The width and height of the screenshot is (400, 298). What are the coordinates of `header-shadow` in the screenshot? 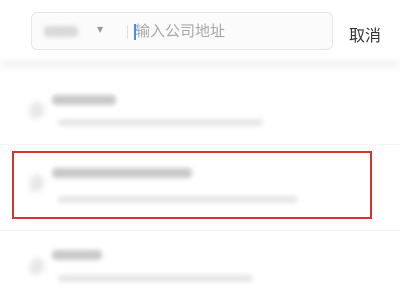 It's located at (200, 66).